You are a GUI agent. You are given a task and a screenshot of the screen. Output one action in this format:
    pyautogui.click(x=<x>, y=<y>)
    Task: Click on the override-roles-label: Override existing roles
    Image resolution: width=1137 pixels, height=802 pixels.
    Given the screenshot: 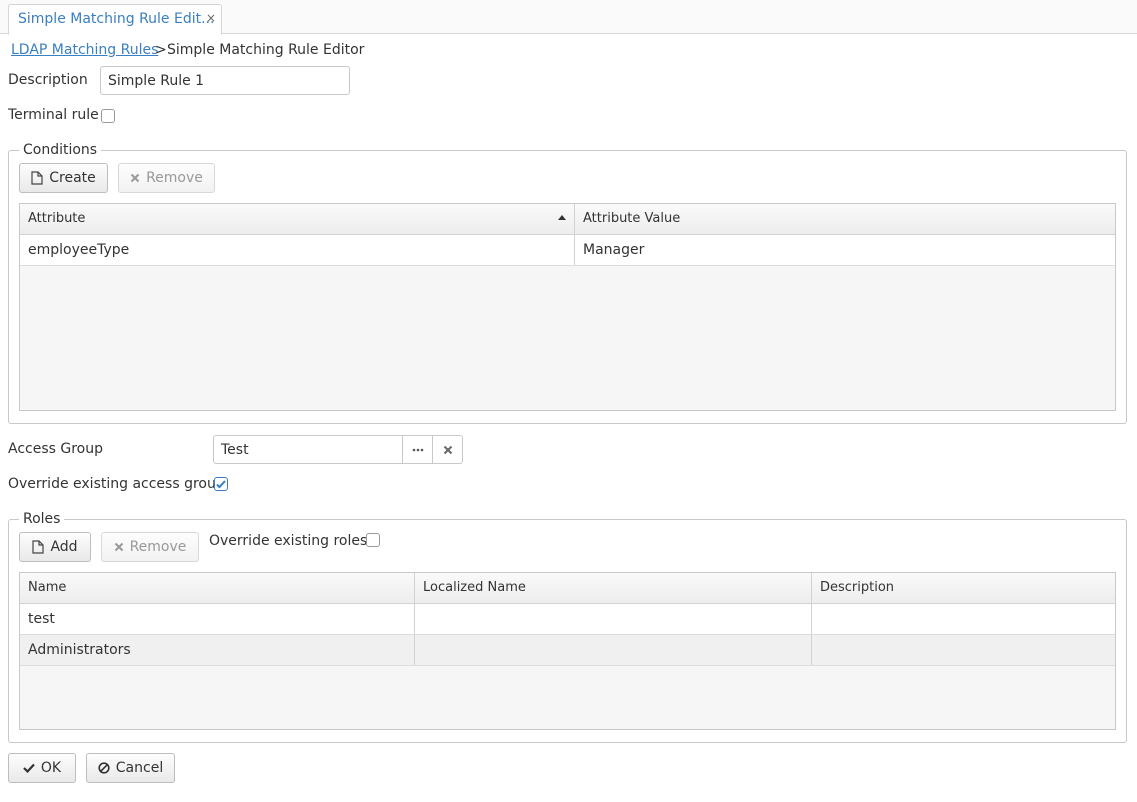 What is the action you would take?
    pyautogui.click(x=288, y=541)
    